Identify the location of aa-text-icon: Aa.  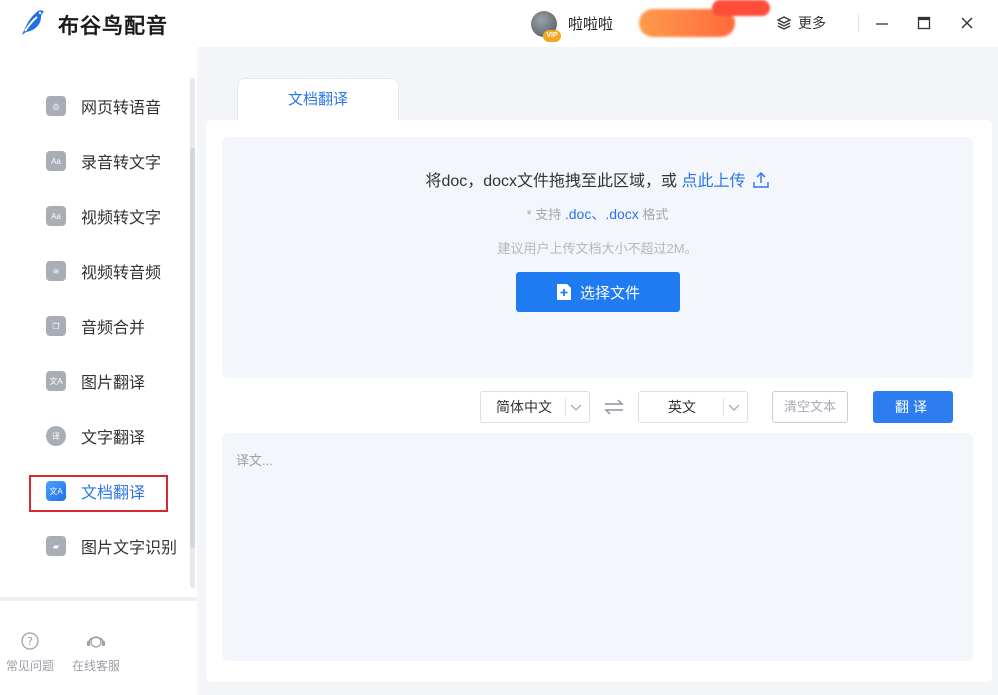
(56, 161).